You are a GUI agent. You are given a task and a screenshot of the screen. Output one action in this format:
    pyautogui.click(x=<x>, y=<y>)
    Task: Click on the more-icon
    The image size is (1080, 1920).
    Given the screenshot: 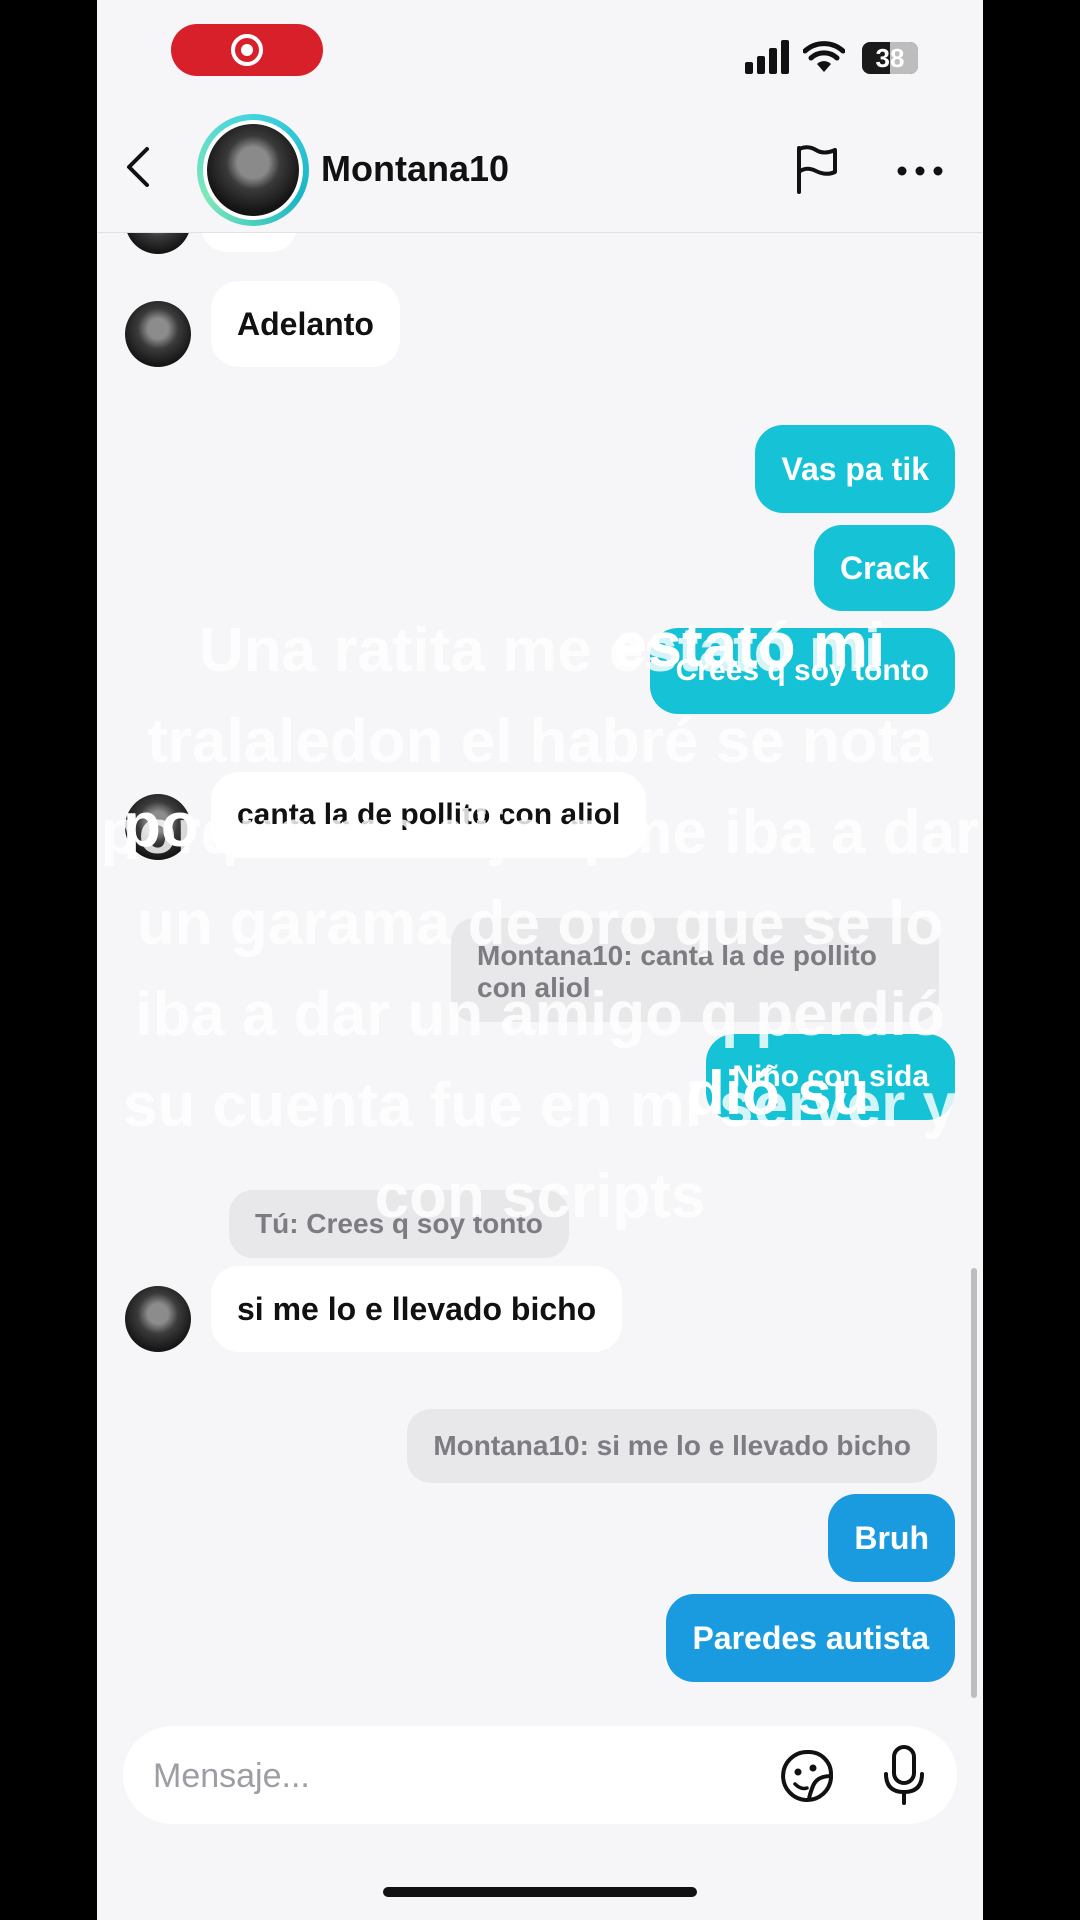 What is the action you would take?
    pyautogui.click(x=920, y=171)
    